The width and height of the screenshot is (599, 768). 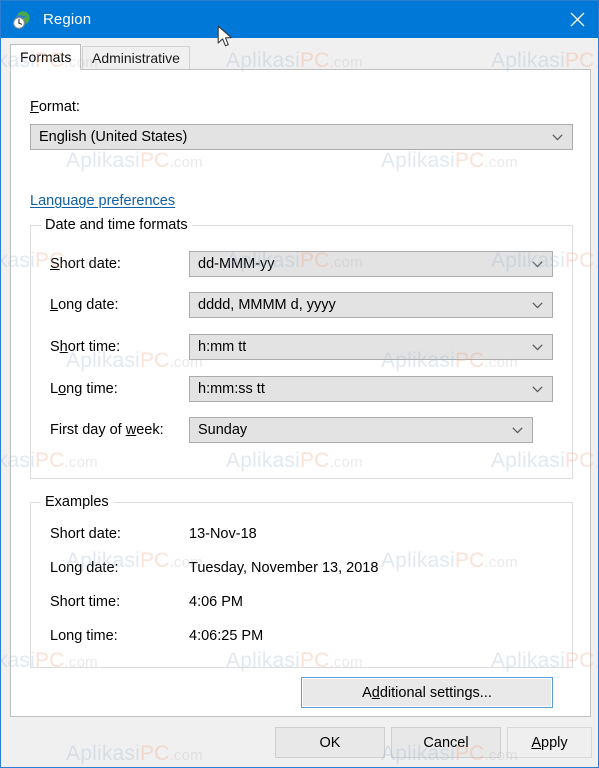 I want to click on short-time-label: Short time:, so click(x=85, y=347).